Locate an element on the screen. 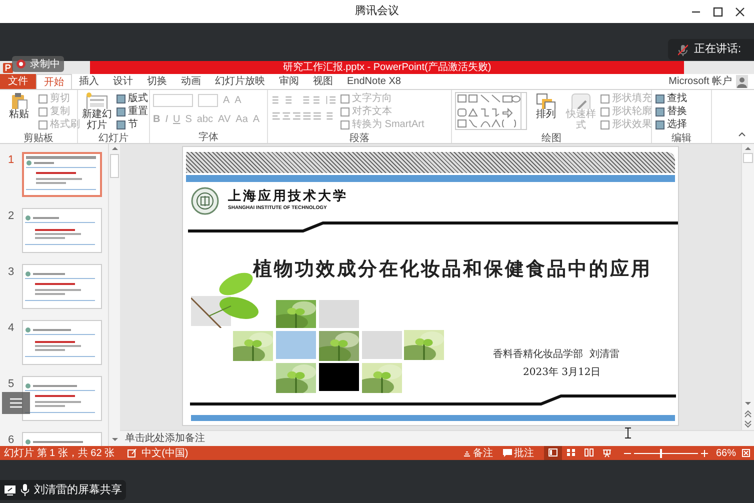 This screenshot has width=754, height=503. shapes-gallery-icon is located at coordinates (491, 111).